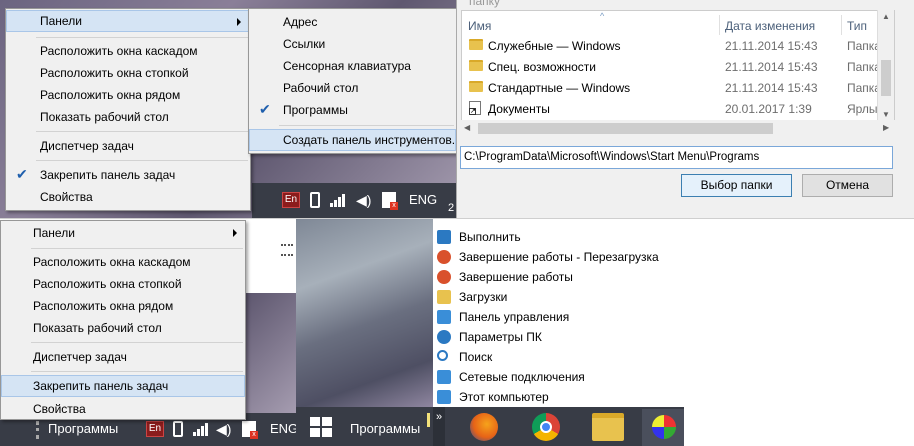 This screenshot has height=446, width=914. What do you see at coordinates (265, 109) in the screenshot?
I see `checkmark-icon: ✔` at bounding box center [265, 109].